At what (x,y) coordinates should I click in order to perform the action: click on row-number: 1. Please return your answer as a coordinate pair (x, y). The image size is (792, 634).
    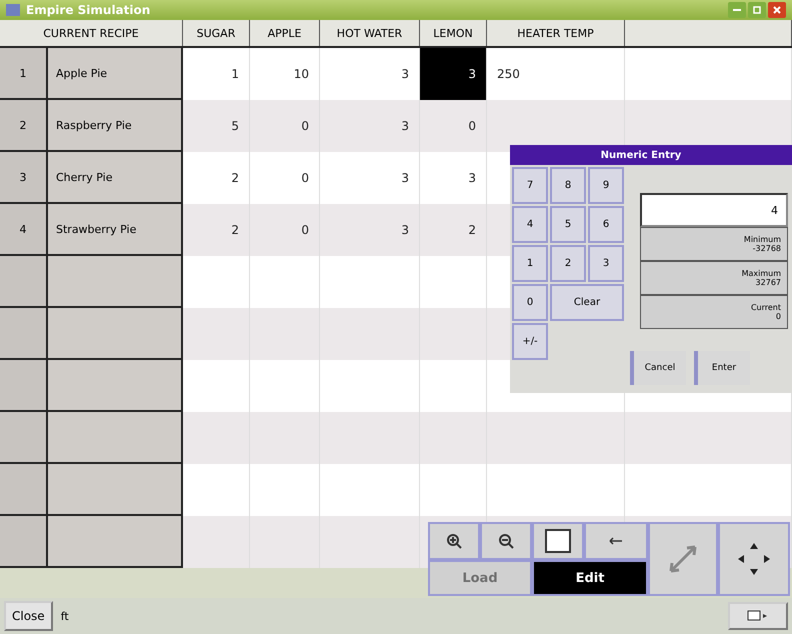
    Looking at the image, I should click on (24, 74).